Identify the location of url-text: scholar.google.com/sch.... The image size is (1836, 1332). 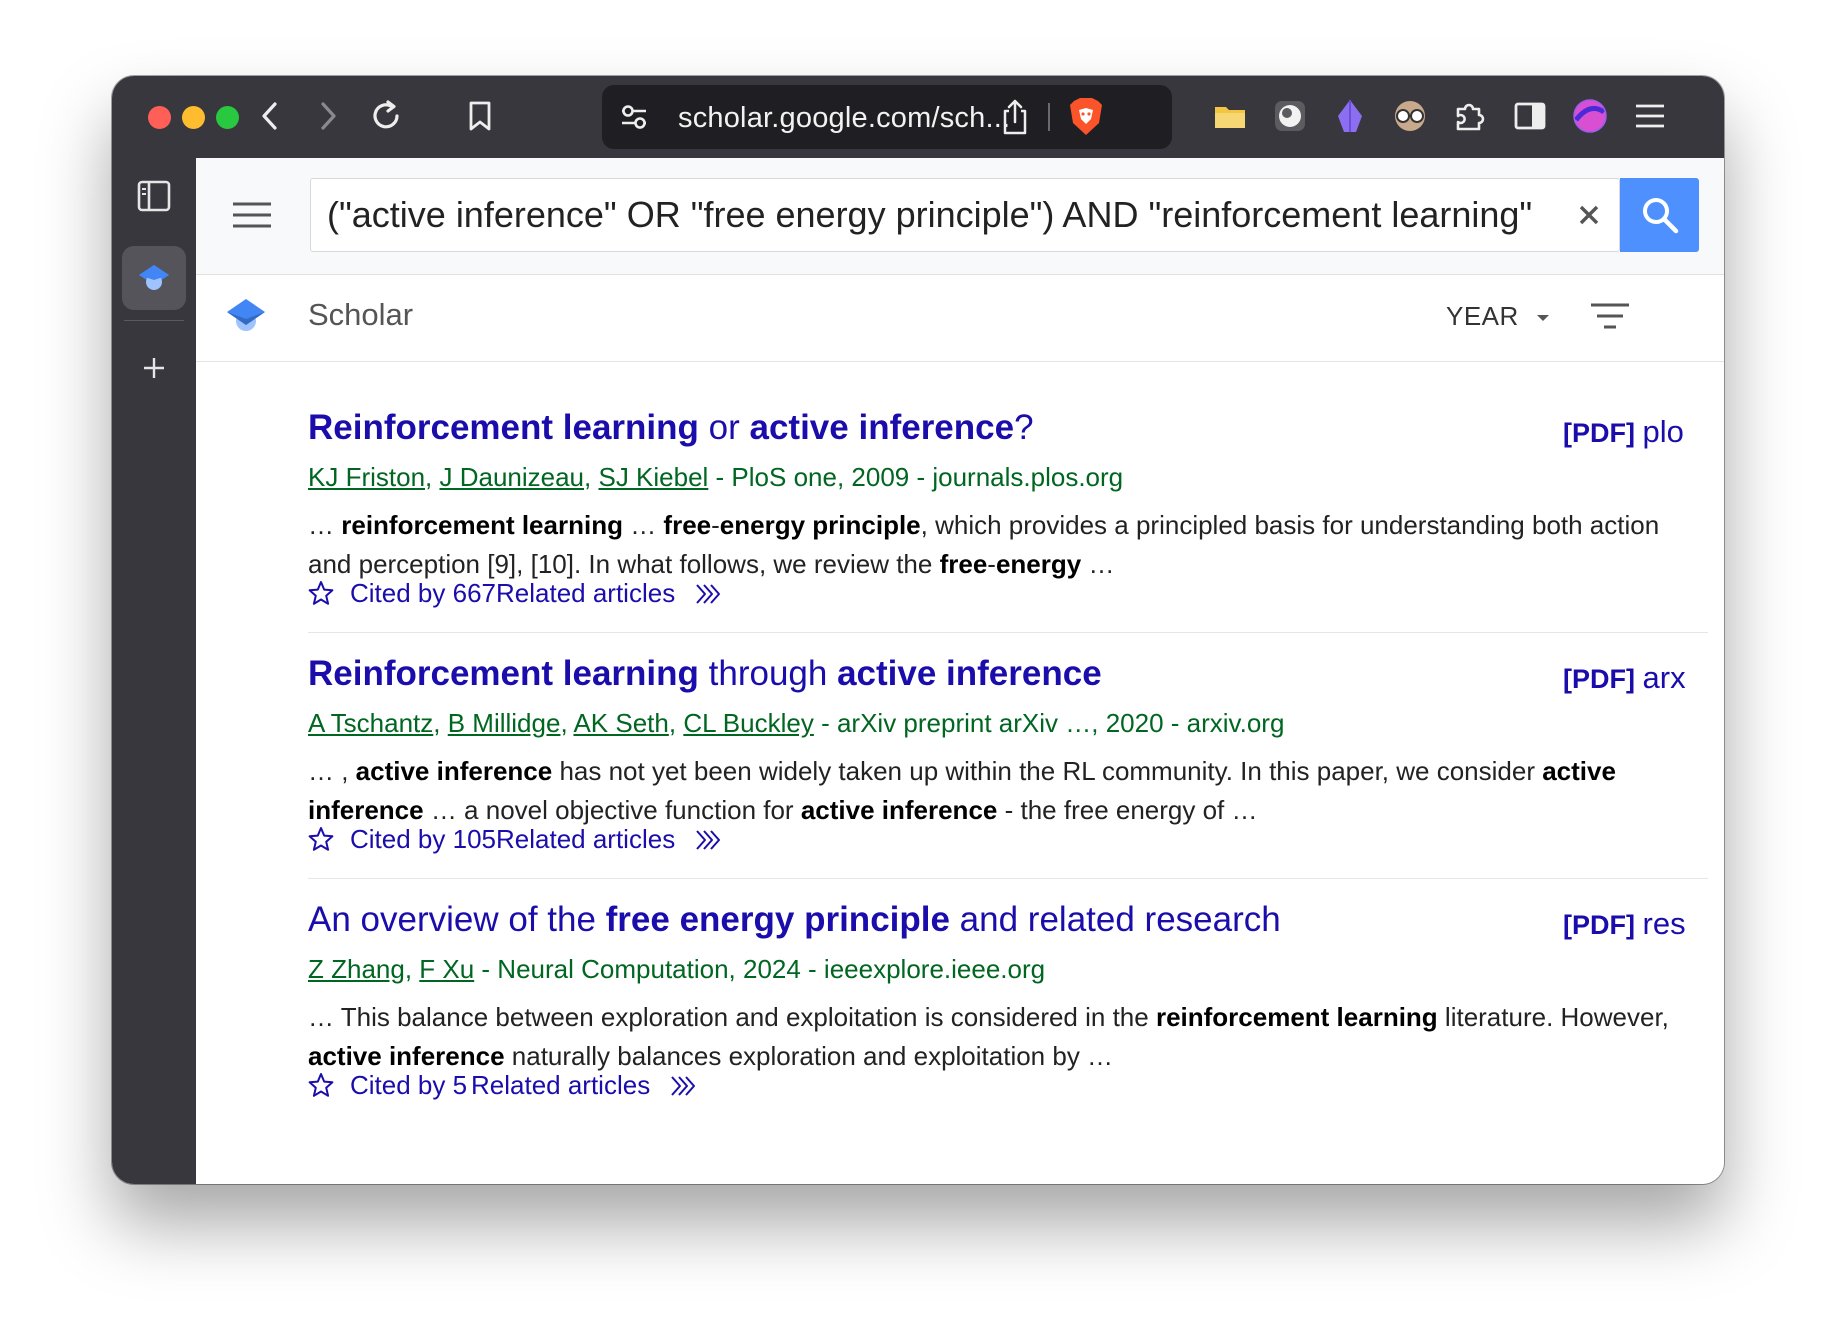
(844, 118).